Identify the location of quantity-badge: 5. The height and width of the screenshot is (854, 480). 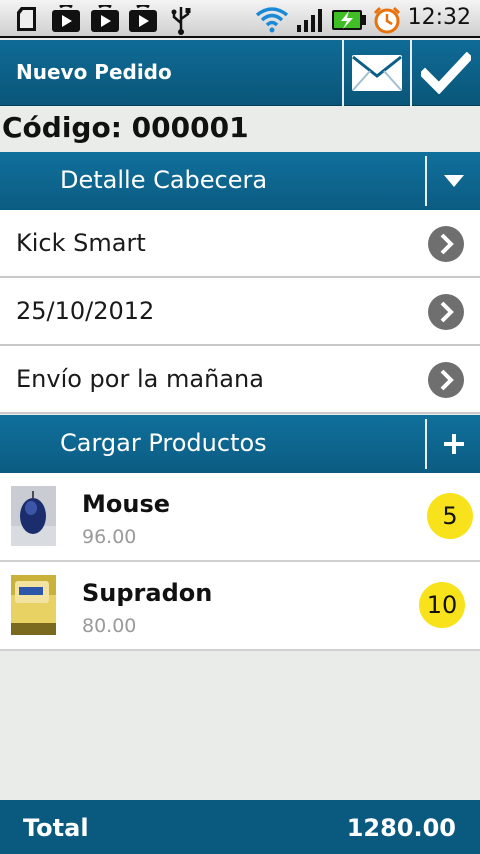
(450, 516).